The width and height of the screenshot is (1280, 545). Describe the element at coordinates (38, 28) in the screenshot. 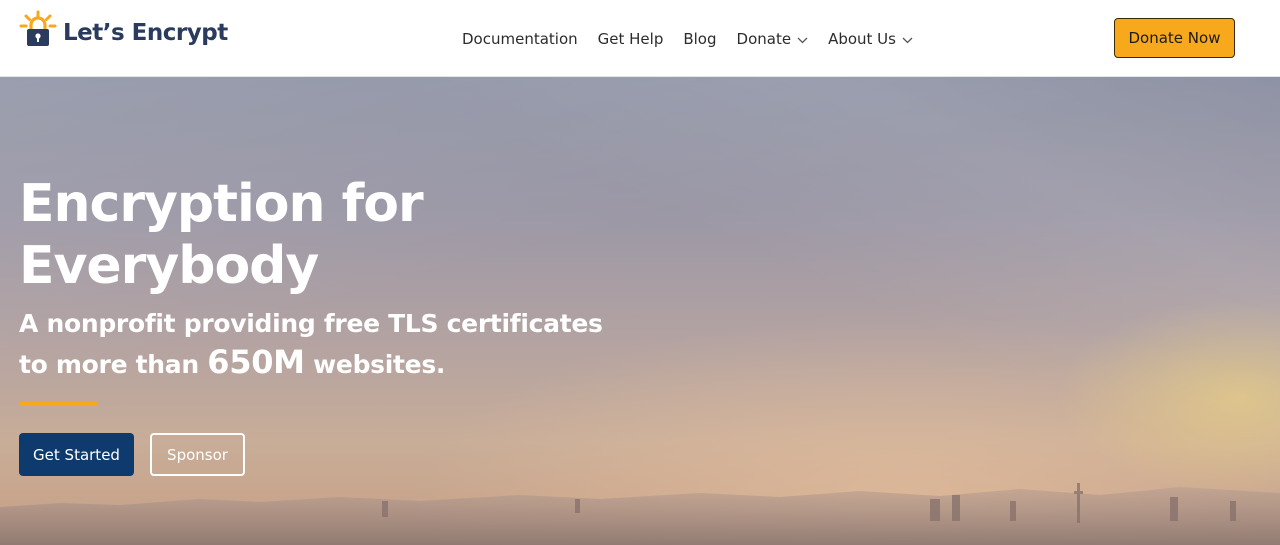

I see `padlock-sun-icon` at that location.